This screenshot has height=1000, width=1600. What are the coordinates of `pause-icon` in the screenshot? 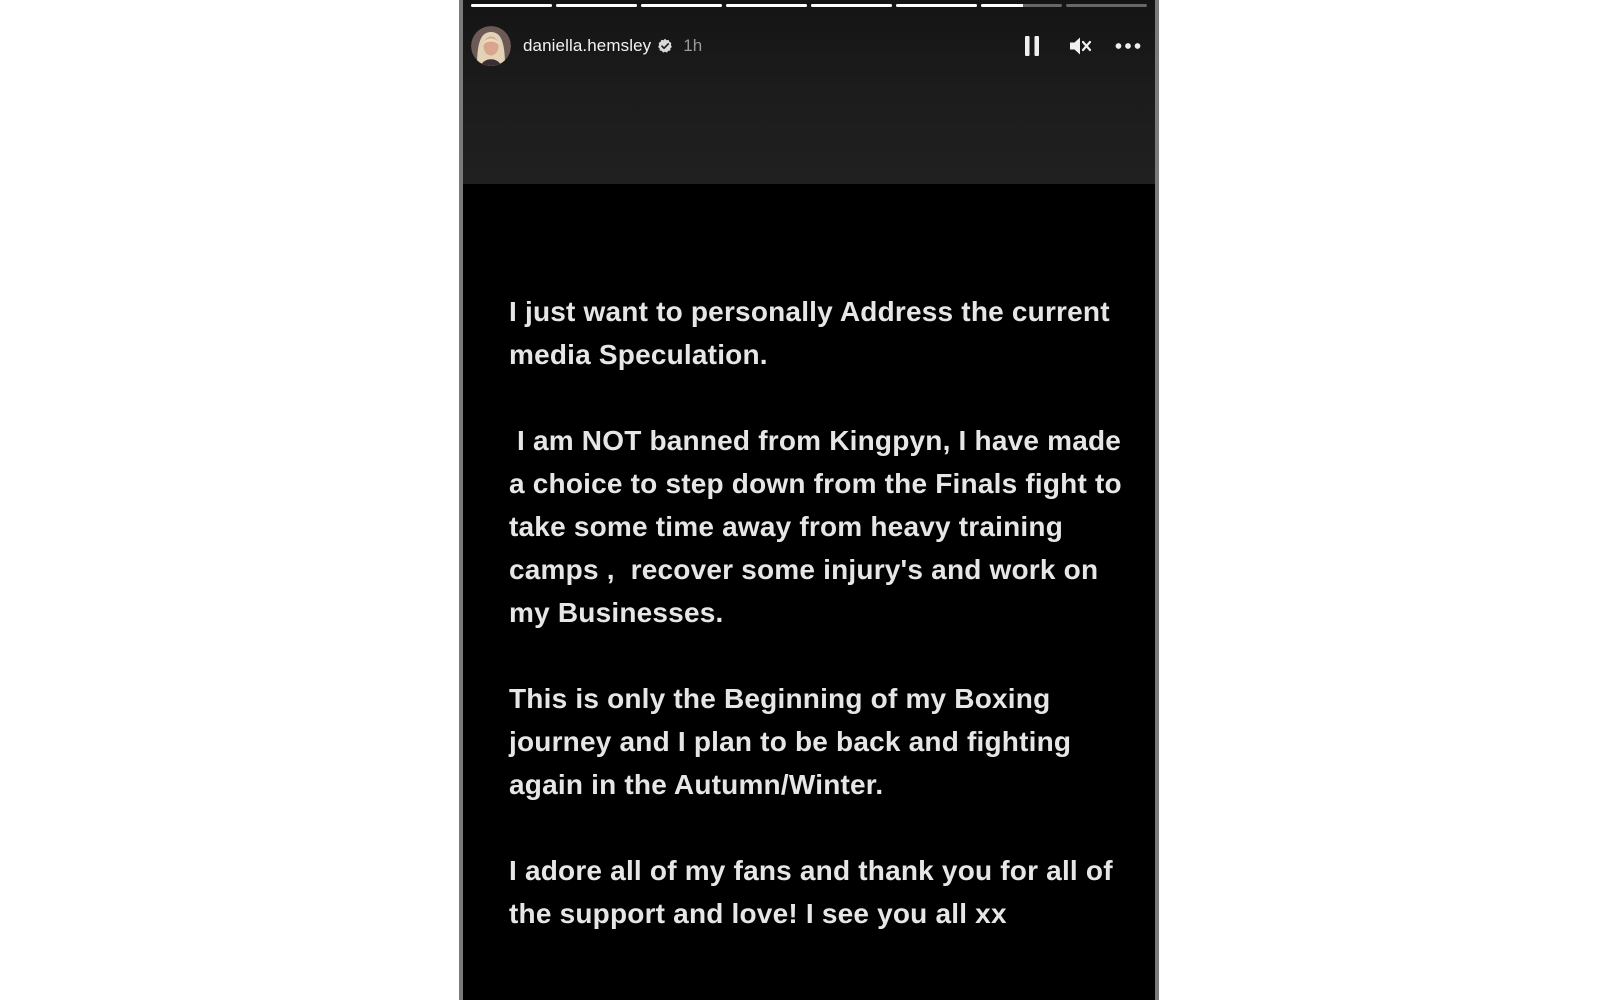 It's located at (1032, 46).